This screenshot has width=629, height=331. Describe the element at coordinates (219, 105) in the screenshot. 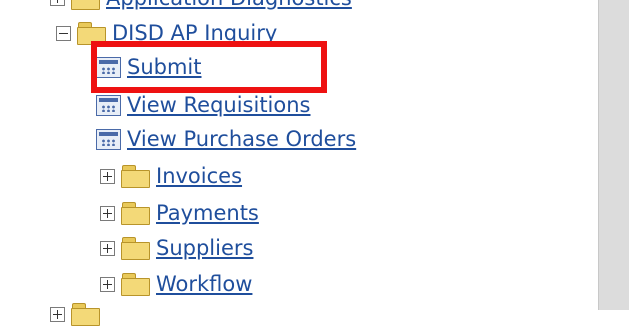

I see `tree-function-label: View Requisitions` at that location.